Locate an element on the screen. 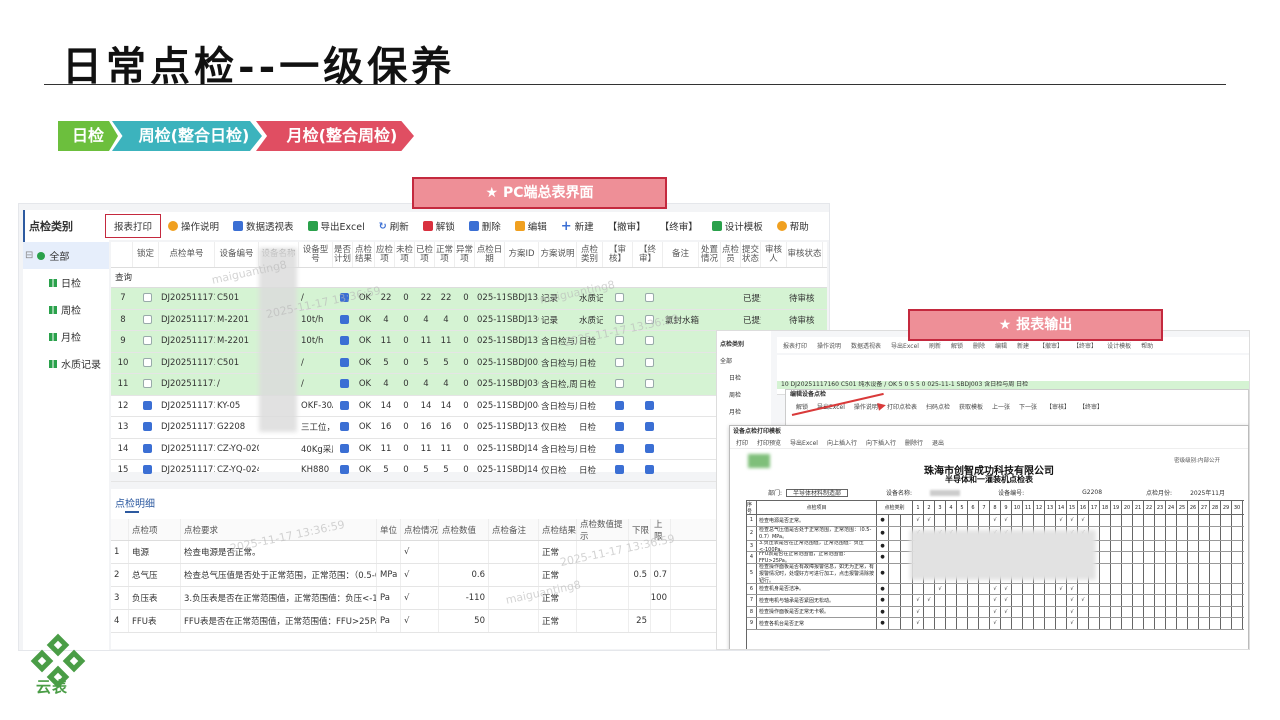 This screenshot has height=720, width=1280. report-toolbar-button: 编辑 is located at coordinates (1001, 345).